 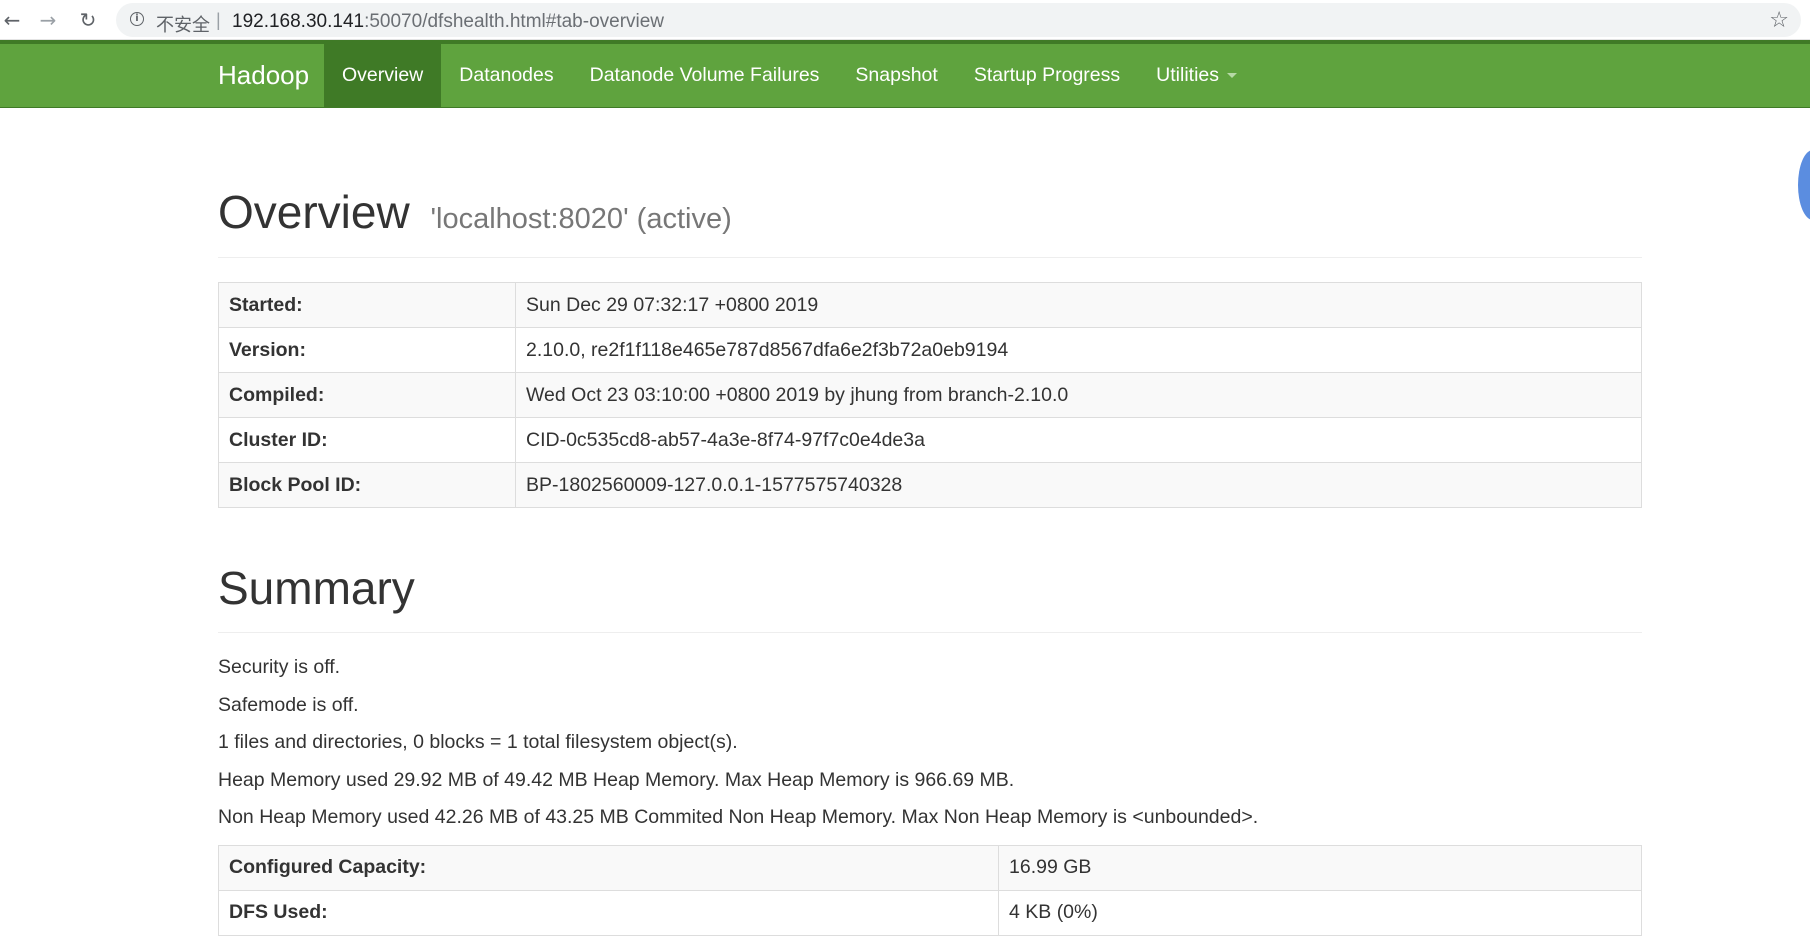 I want to click on row-key: Compiled:, so click(x=367, y=395).